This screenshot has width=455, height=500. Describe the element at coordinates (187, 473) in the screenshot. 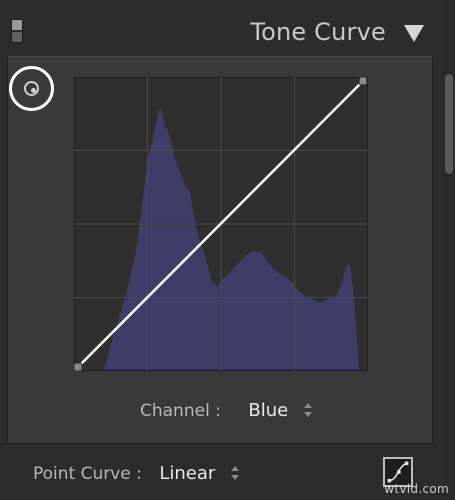

I see `point-curve-value: Linear` at that location.